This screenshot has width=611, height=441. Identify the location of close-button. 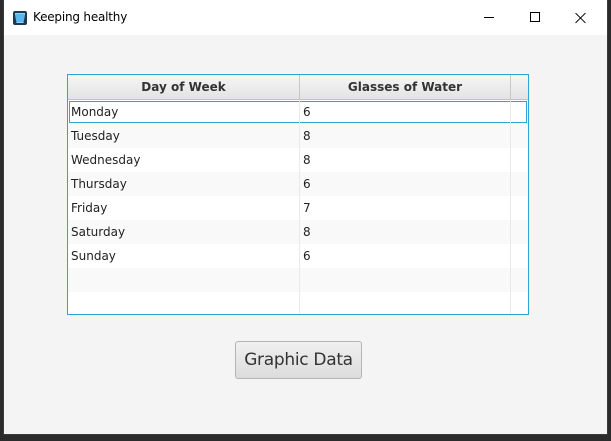
(580, 17).